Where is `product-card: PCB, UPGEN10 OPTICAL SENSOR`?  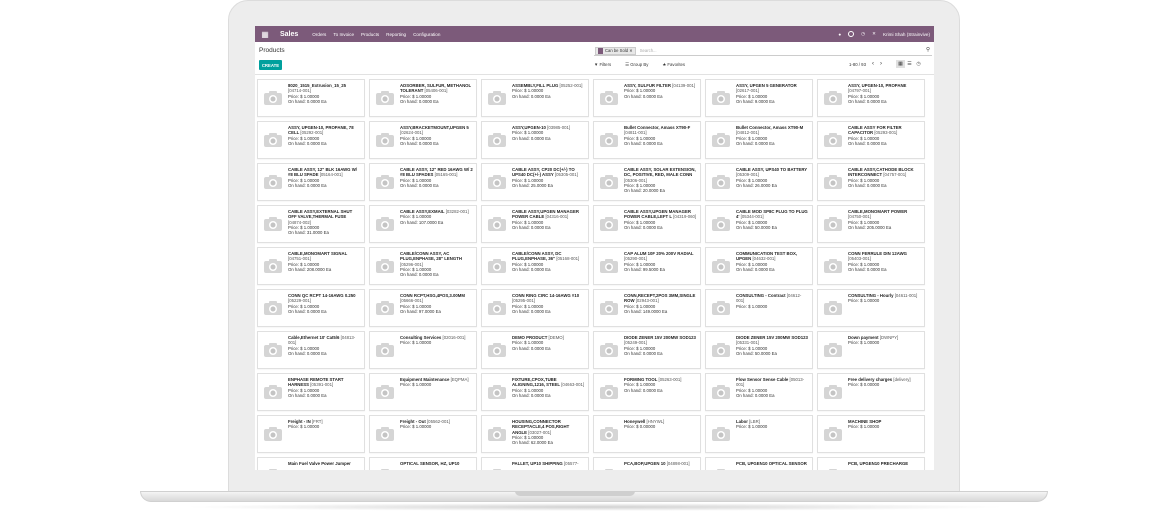 product-card: PCB, UPGEN10 OPTICAL SENSOR is located at coordinates (759, 463).